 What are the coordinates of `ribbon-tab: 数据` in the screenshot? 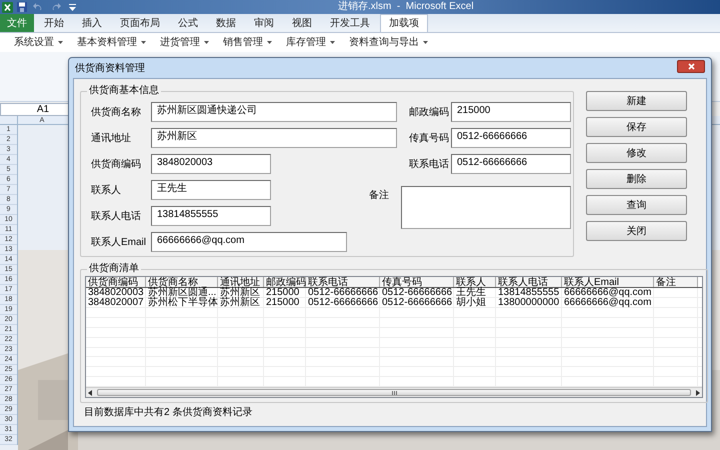 It's located at (226, 23).